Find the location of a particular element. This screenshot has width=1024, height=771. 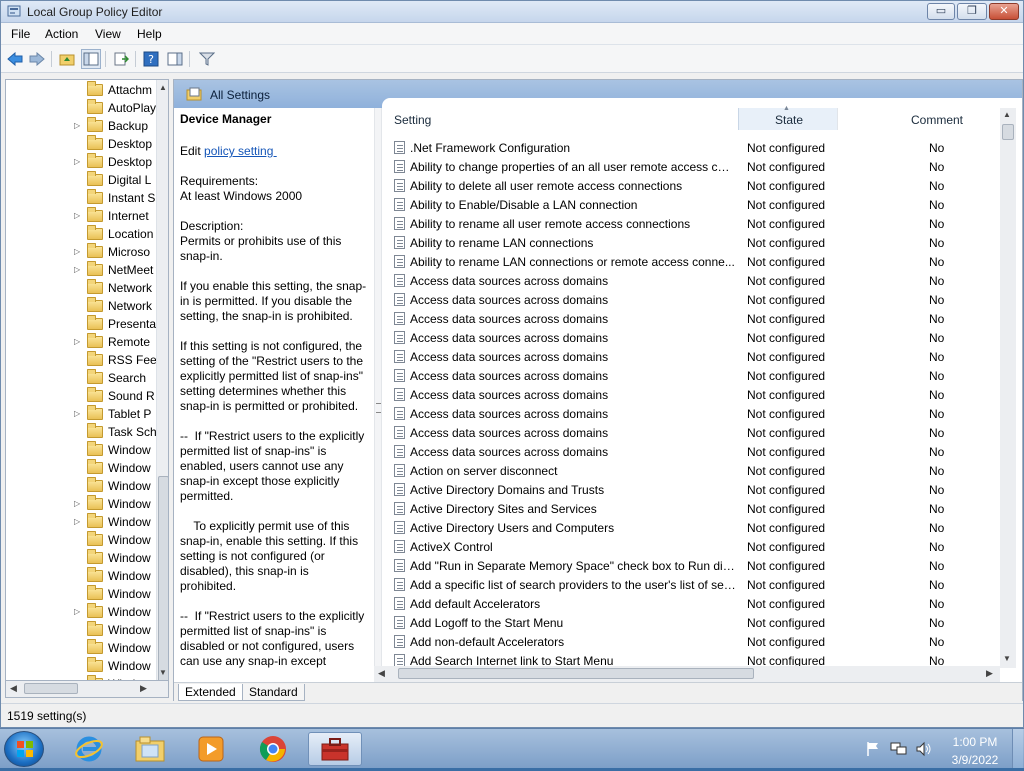

export-list-button is located at coordinates (121, 59).